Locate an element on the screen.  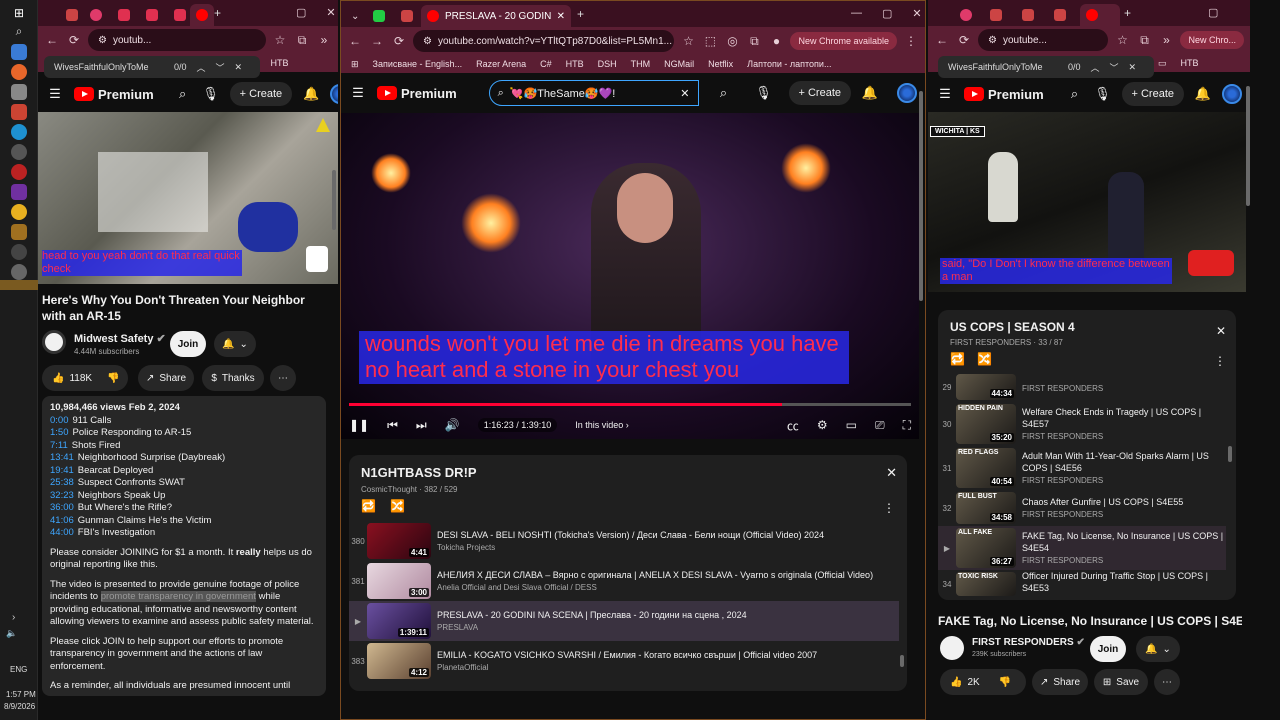
next-icon: ⏭ is located at coordinates (421, 425).